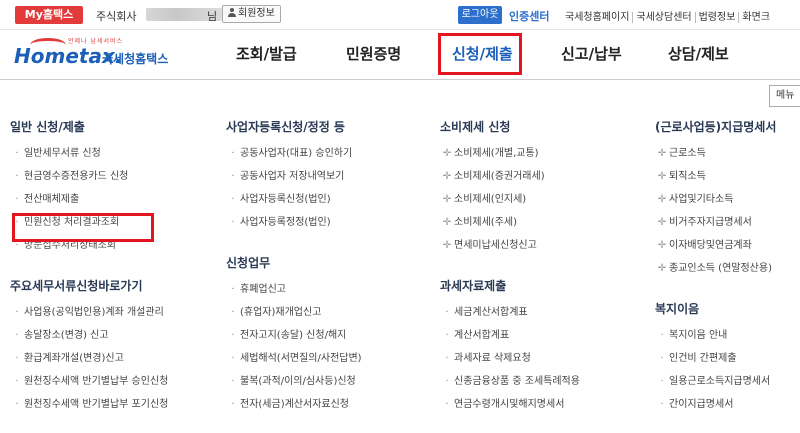  What do you see at coordinates (716, 17) in the screenshot?
I see `law-info-link: 법령정보` at bounding box center [716, 17].